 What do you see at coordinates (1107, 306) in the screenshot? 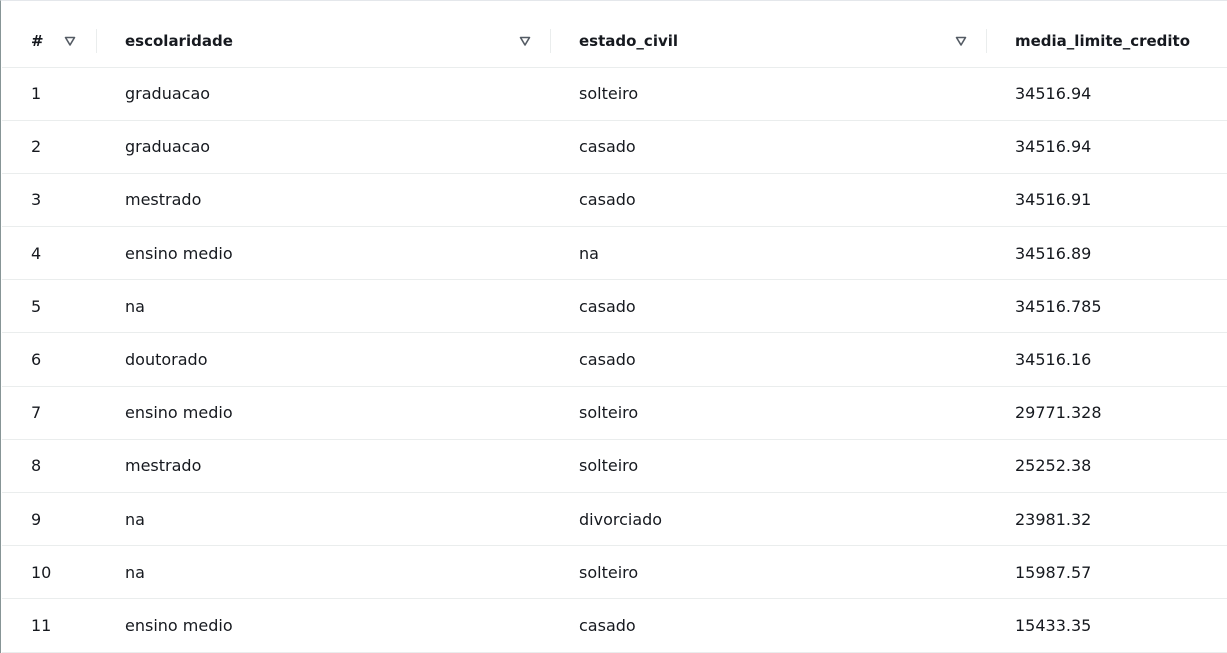
I see `cell-media-limite-credito: 34516.785` at bounding box center [1107, 306].